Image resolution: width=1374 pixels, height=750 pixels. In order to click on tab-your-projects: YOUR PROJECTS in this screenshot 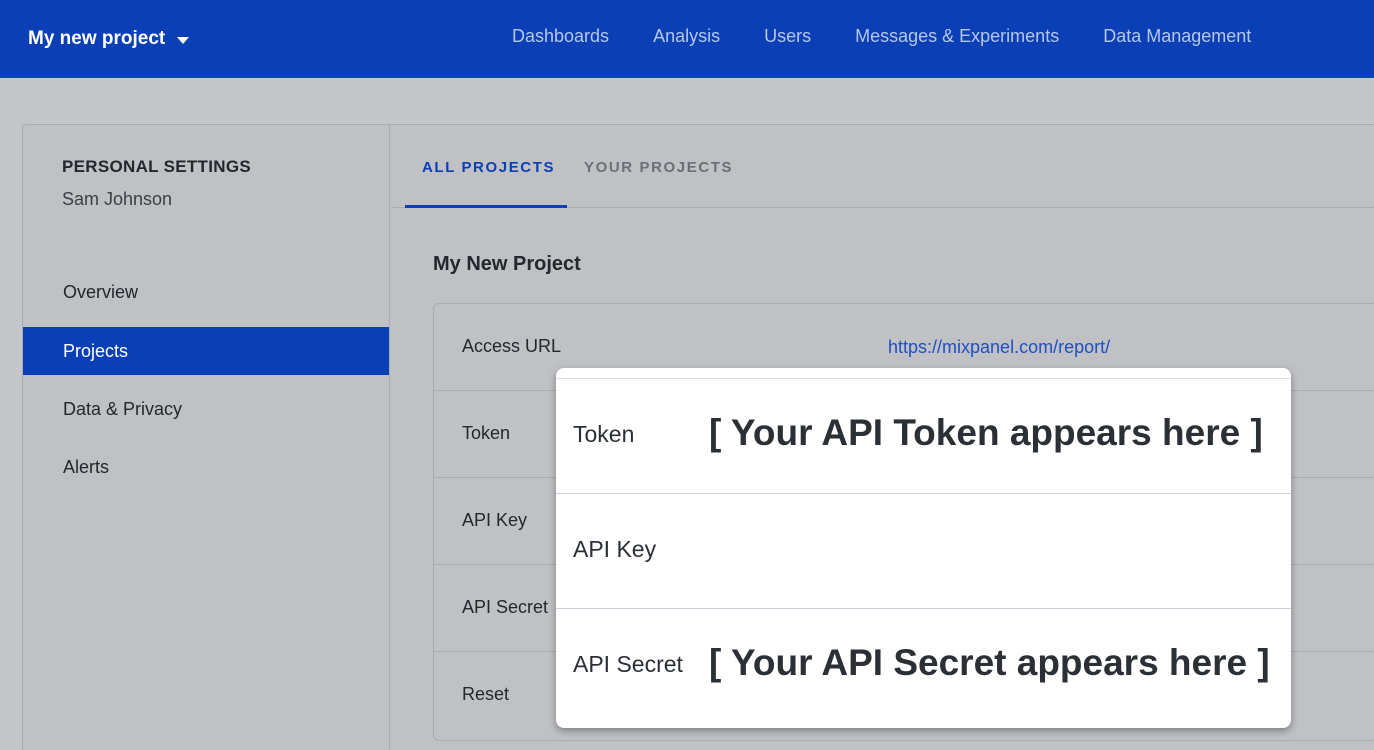, I will do `click(658, 167)`.